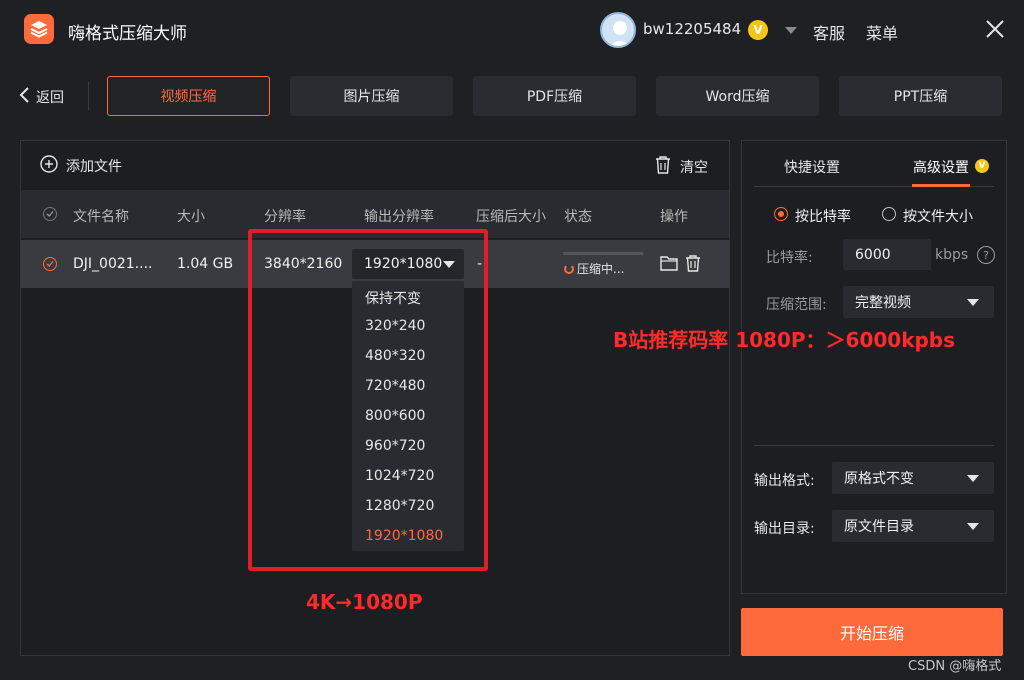 This screenshot has height=680, width=1024. I want to click on dir-value: 原文件目录, so click(879, 527).